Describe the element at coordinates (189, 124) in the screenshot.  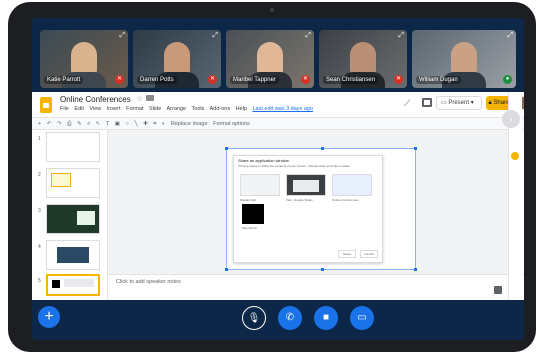
I see `replace-image-button: Replace image` at that location.